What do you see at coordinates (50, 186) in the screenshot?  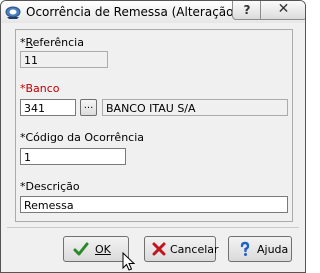 I see `descricao-label: *Descrição` at bounding box center [50, 186].